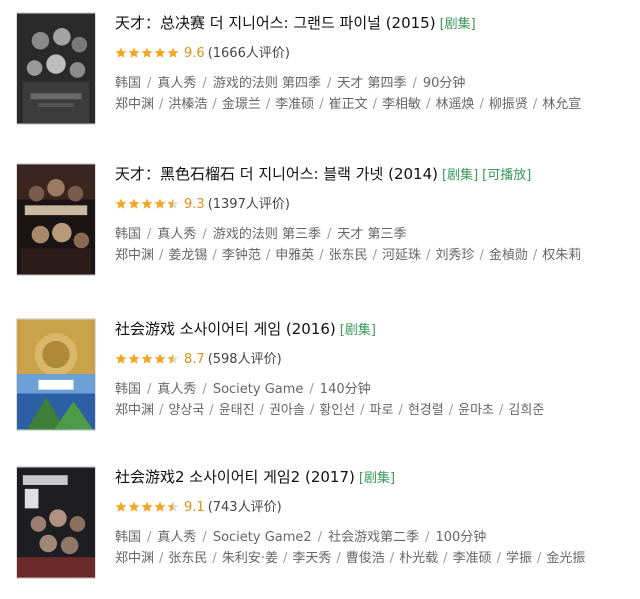 This screenshot has width=640, height=599. Describe the element at coordinates (401, 255) in the screenshot. I see `cast-member: 河延珠` at that location.